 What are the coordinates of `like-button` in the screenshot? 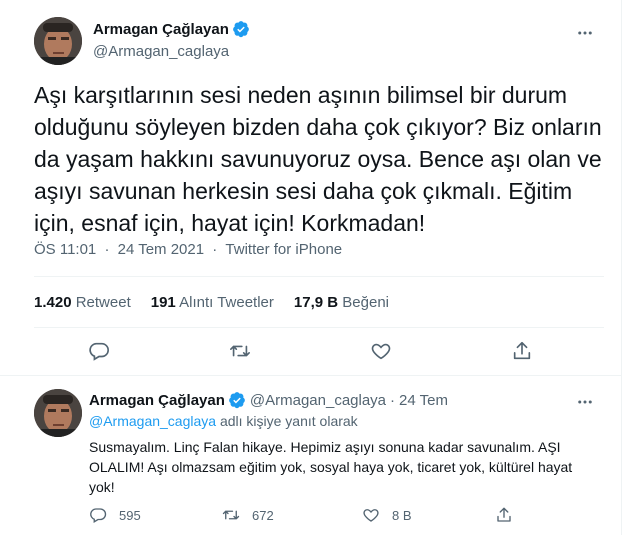 It's located at (381, 351).